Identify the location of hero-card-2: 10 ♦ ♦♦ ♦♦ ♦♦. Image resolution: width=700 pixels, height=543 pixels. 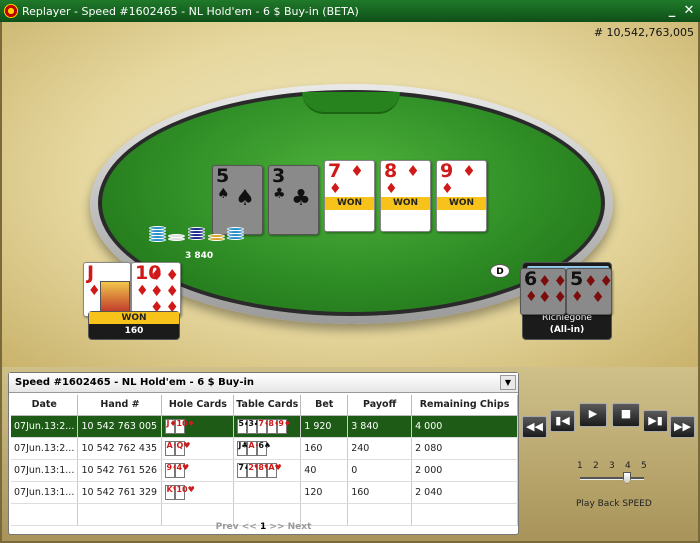
(156, 289).